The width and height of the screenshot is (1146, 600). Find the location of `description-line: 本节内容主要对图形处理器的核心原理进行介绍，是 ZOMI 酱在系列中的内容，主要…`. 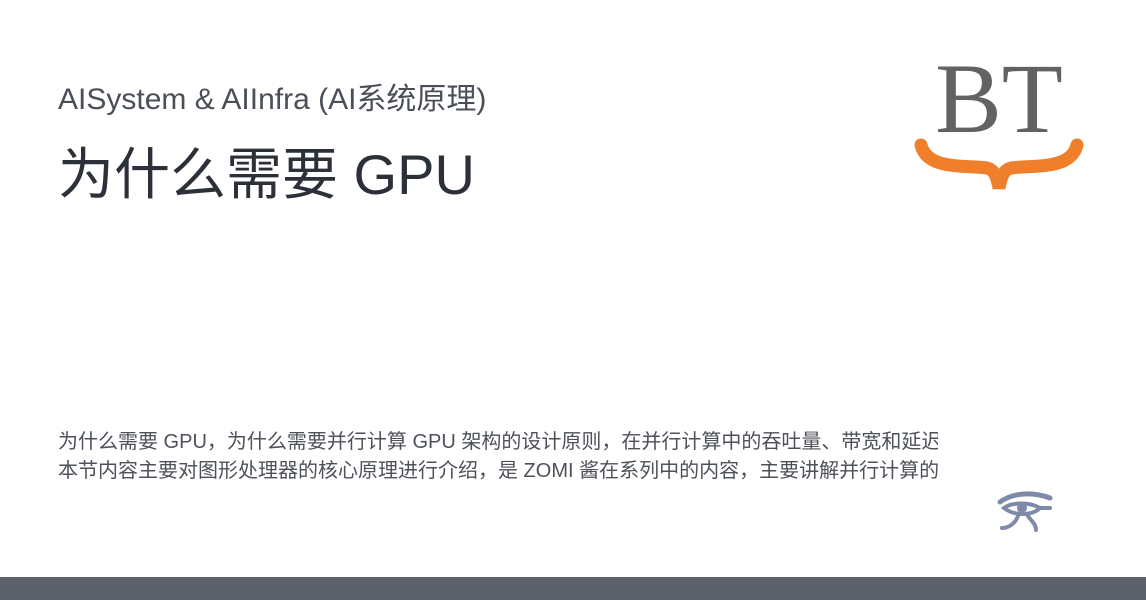

description-line: 本节内容主要对图形处理器的核心原理进行介绍，是 ZOMI 酱在系列中的内容，主要… is located at coordinates (498, 471).